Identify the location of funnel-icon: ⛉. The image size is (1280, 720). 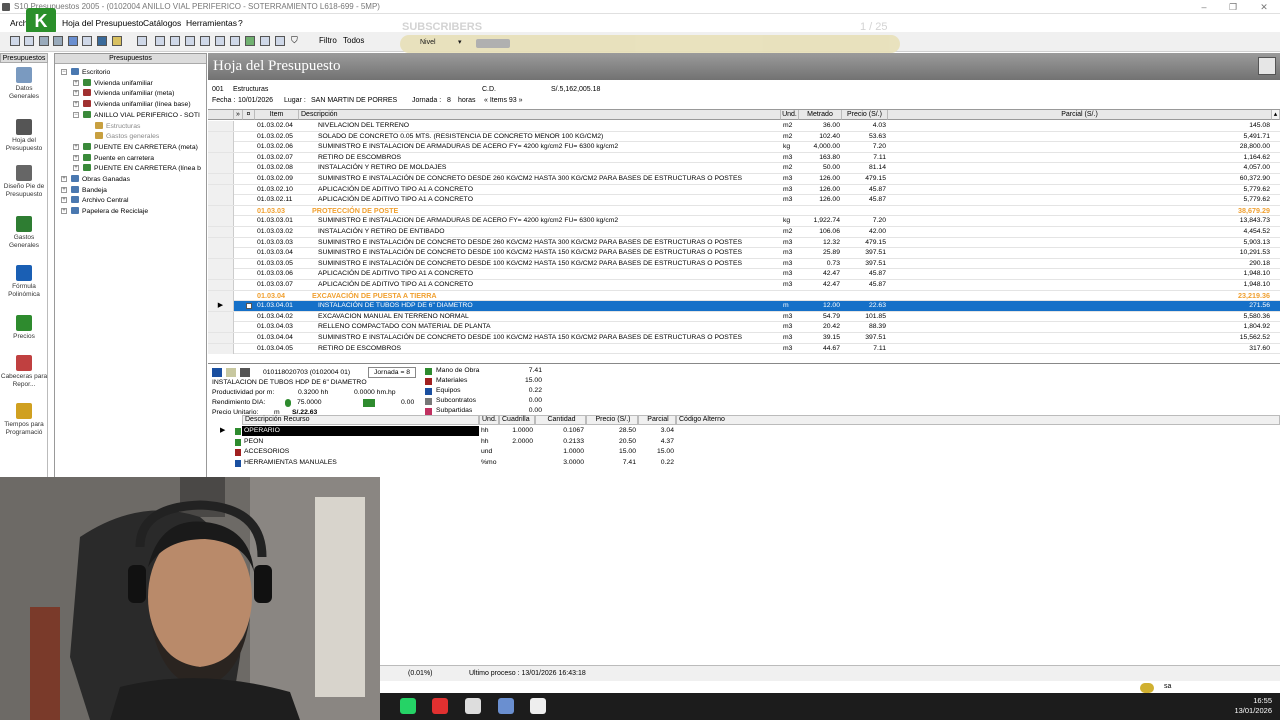
(300, 40).